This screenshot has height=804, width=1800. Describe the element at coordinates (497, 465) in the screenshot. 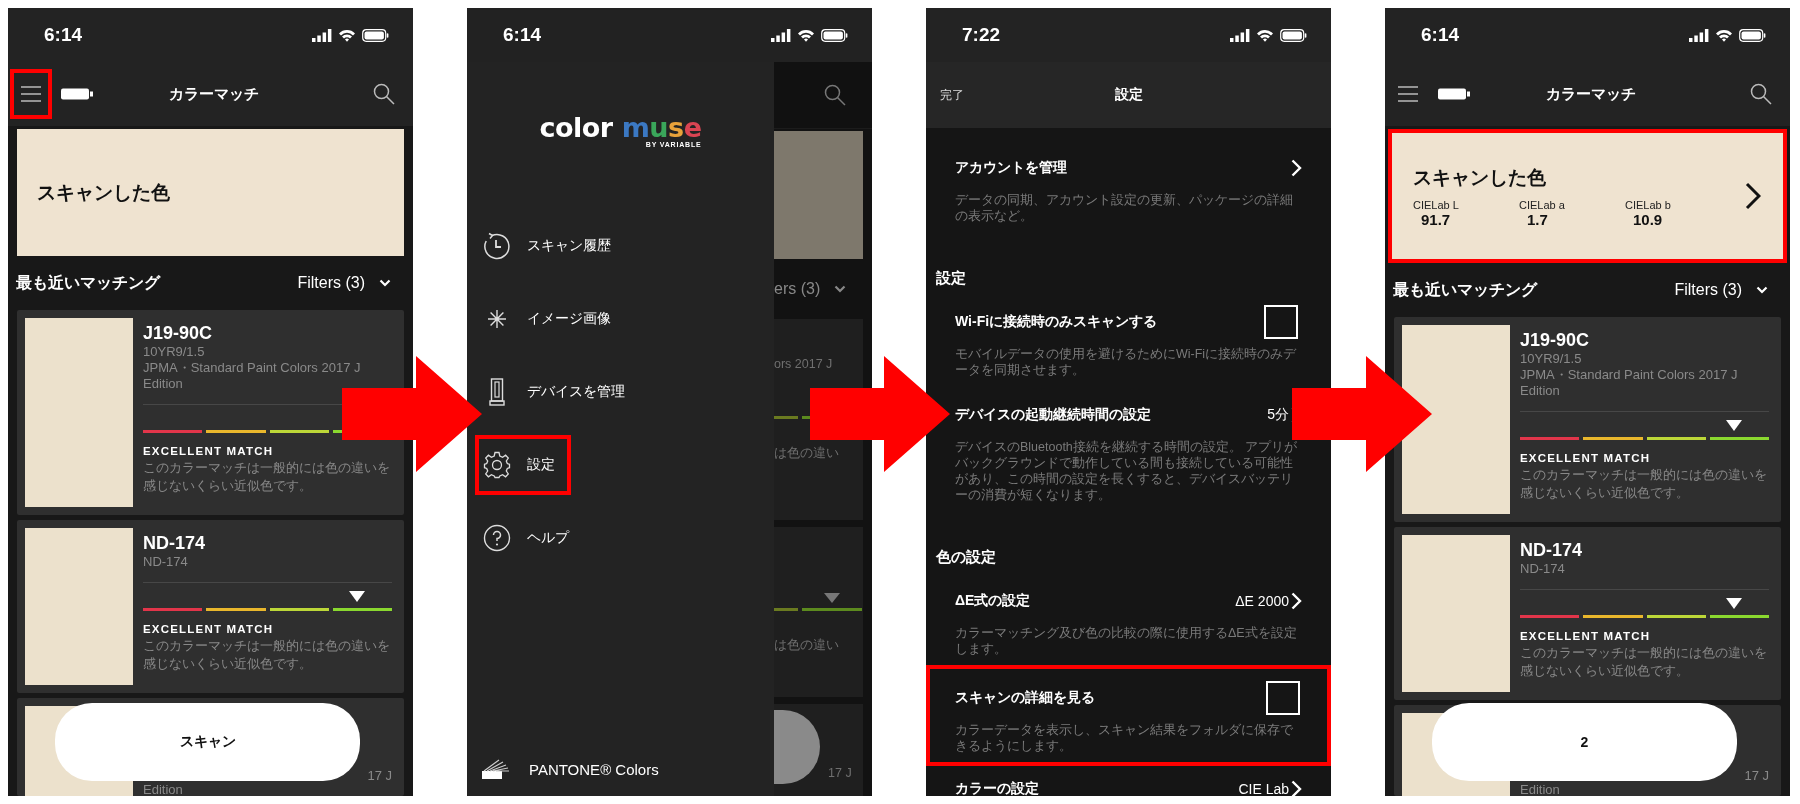

I see `settings-icon` at that location.